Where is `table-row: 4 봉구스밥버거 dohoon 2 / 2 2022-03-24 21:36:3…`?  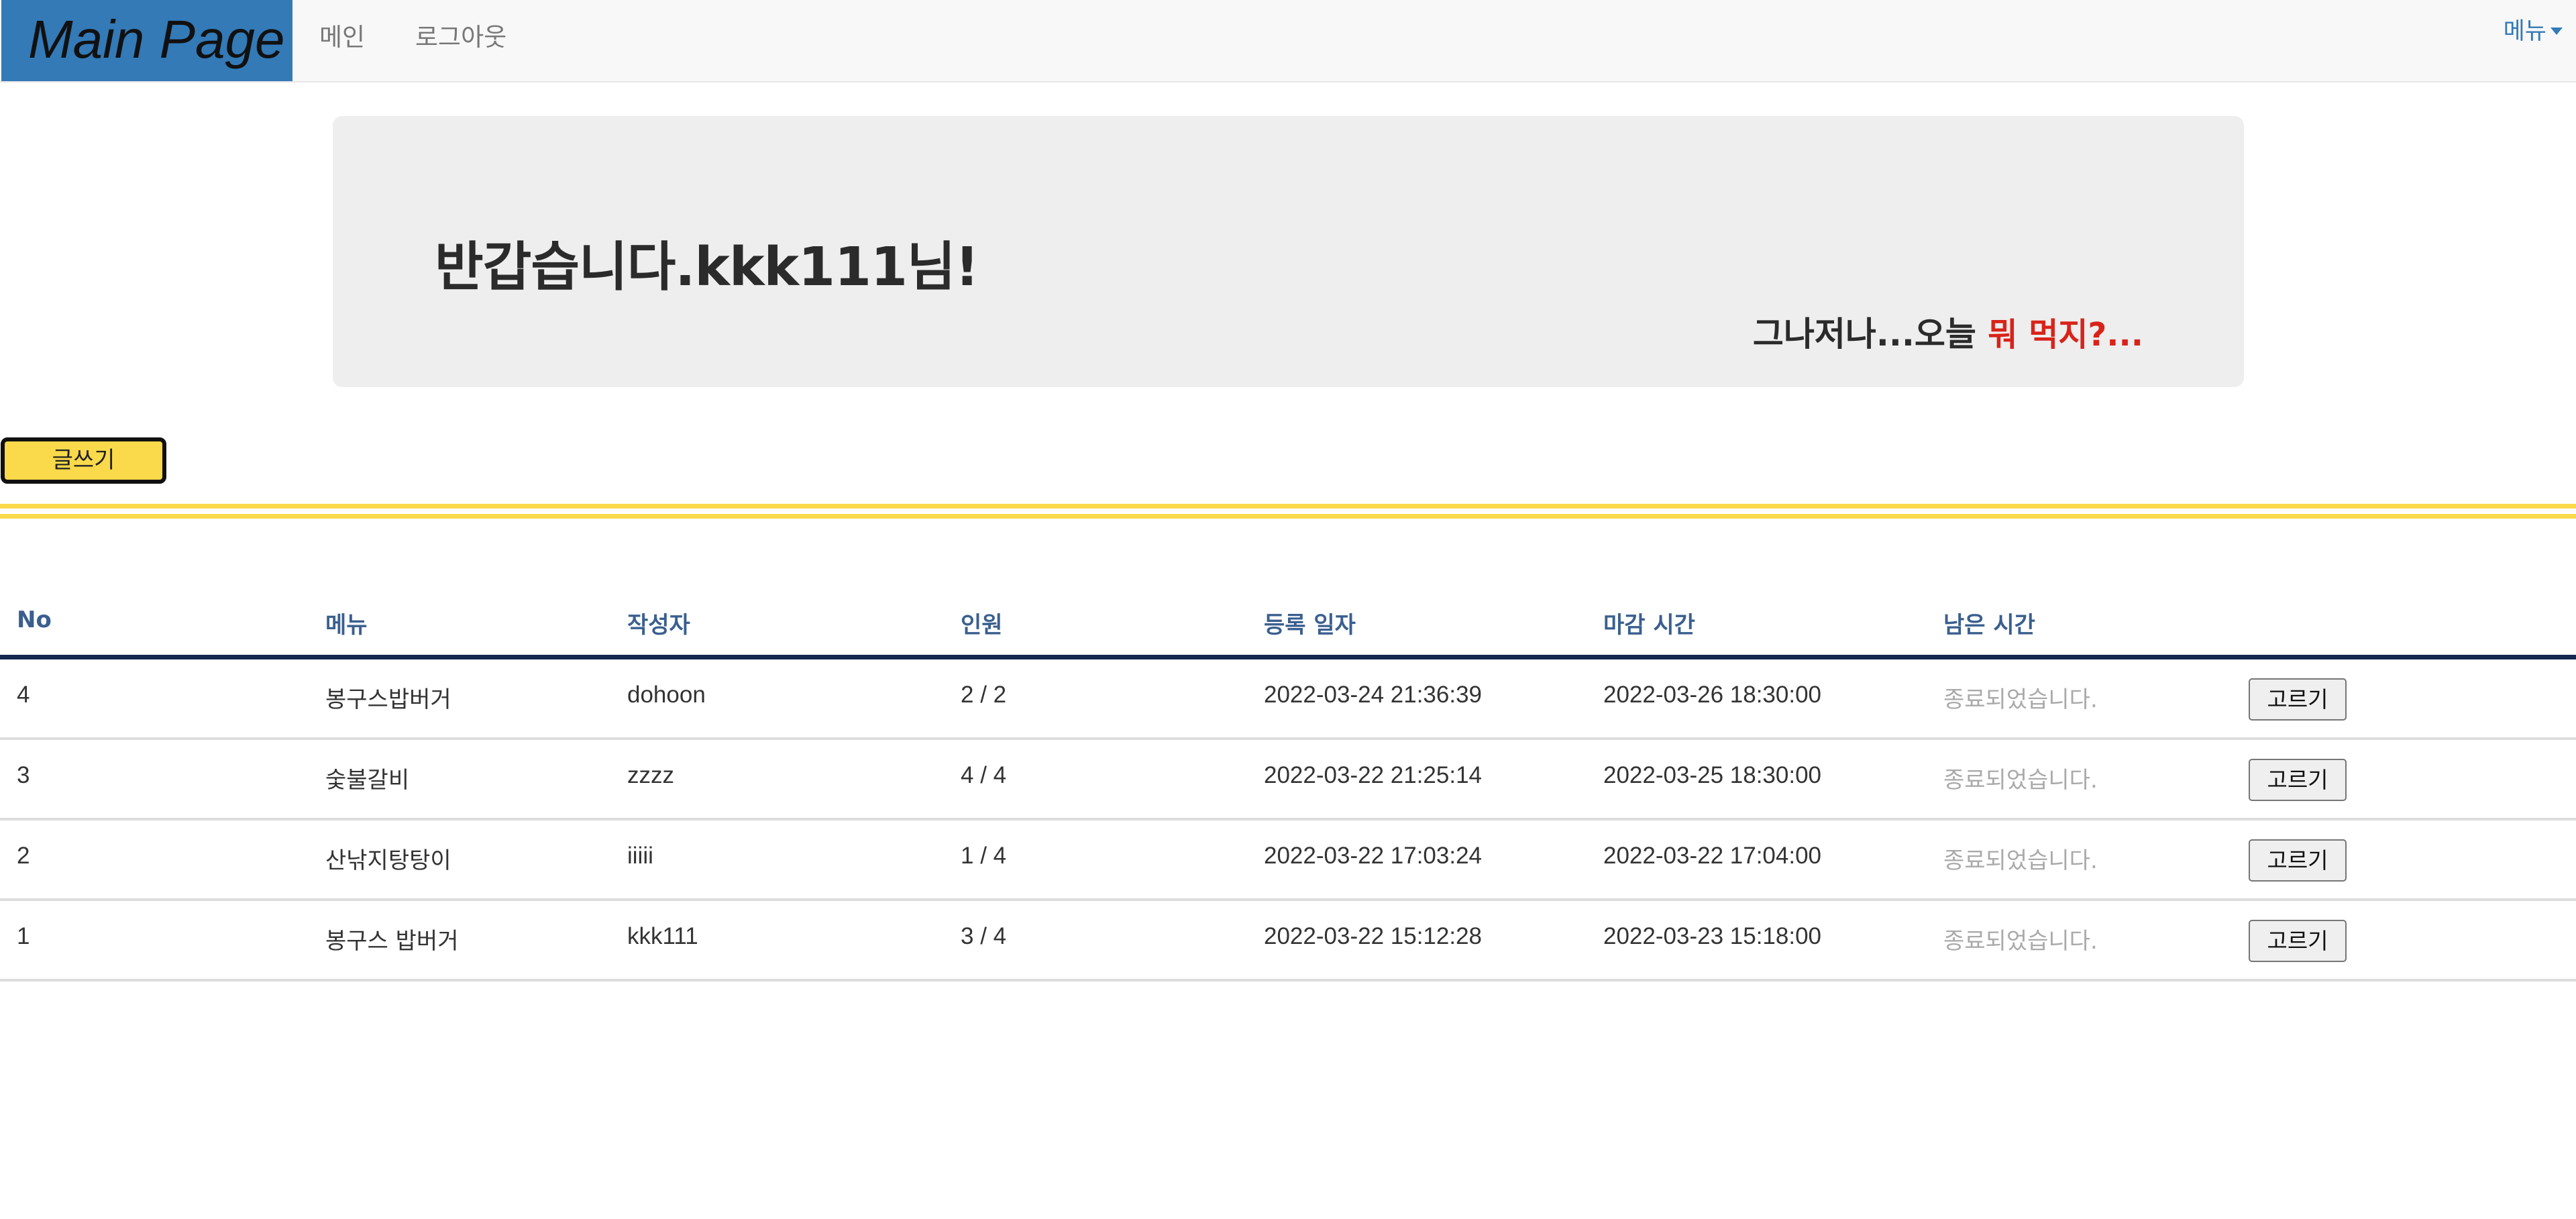
table-row: 4 봉구스밥버거 dohoon 2 / 2 2022-03-24 21:36:3… is located at coordinates (1288, 699).